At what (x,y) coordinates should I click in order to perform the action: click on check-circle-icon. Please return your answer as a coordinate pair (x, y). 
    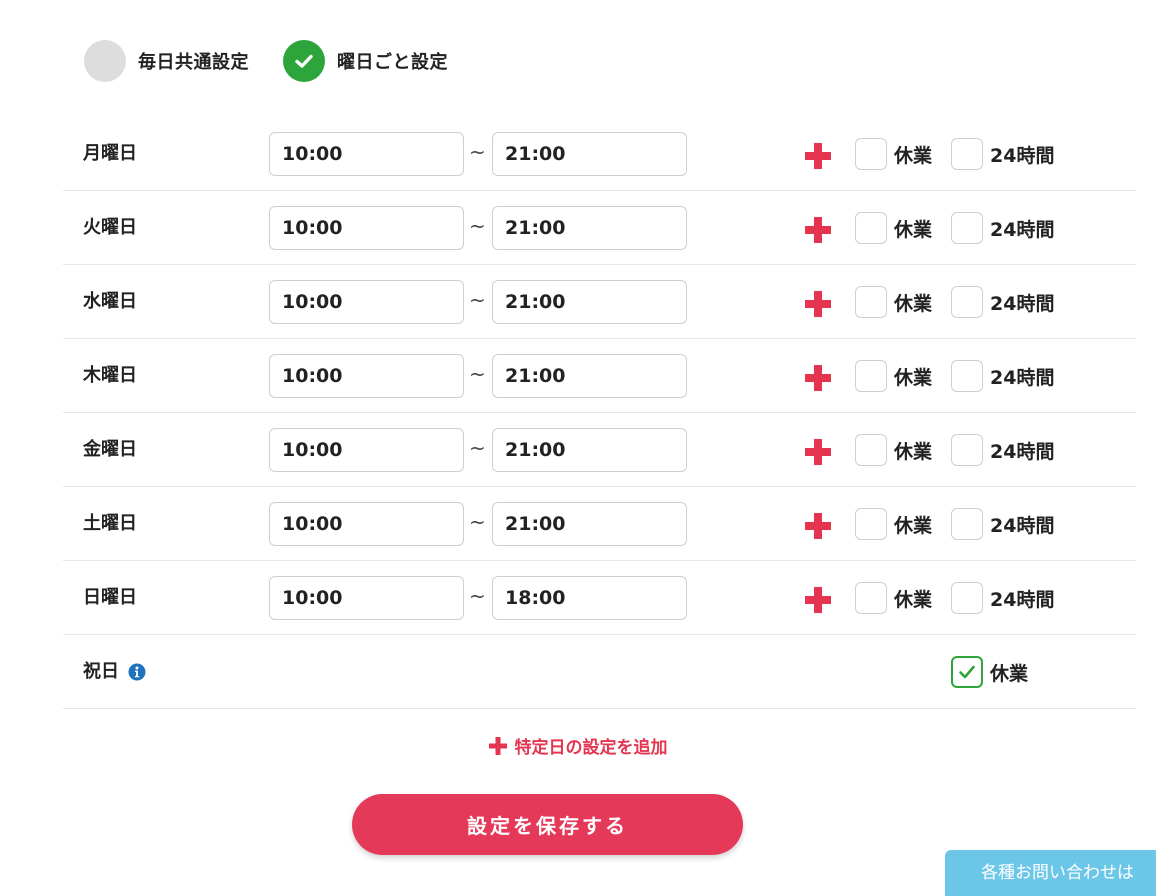
    Looking at the image, I should click on (304, 61).